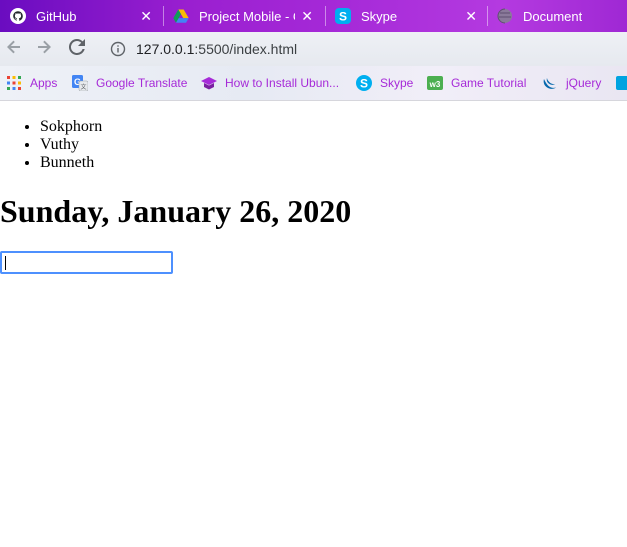 The image size is (627, 547). I want to click on back-button, so click(14, 49).